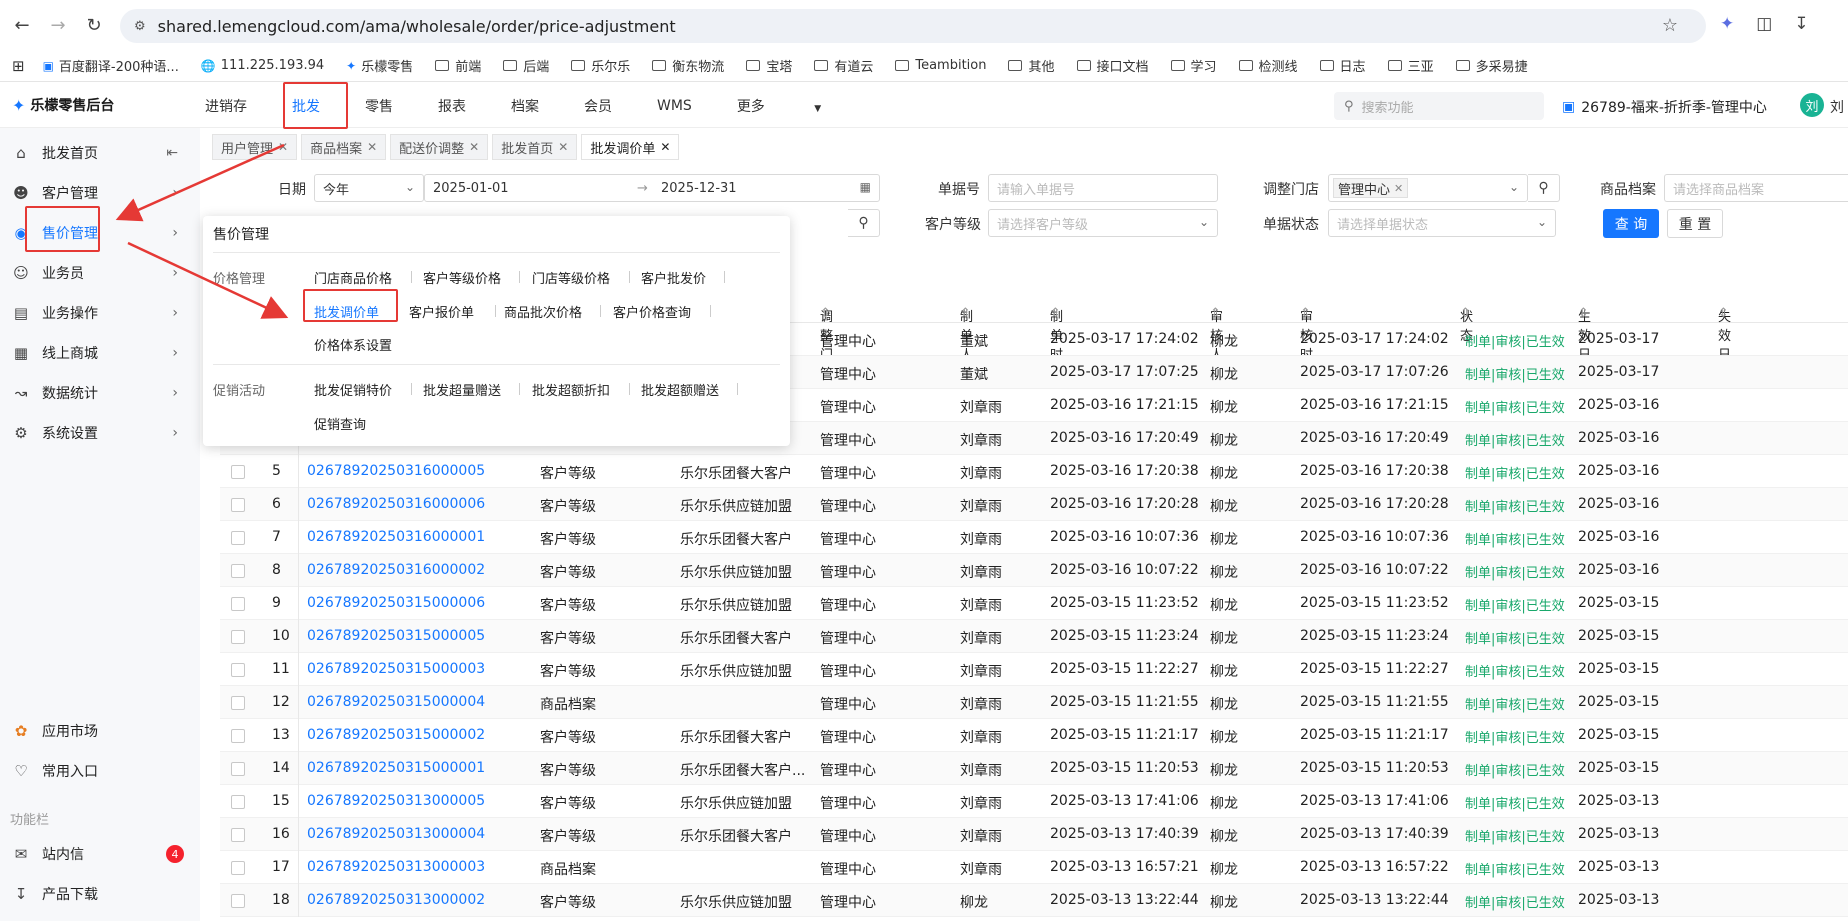 The height and width of the screenshot is (921, 1848). I want to click on collapse-icon: ⇤, so click(172, 153).